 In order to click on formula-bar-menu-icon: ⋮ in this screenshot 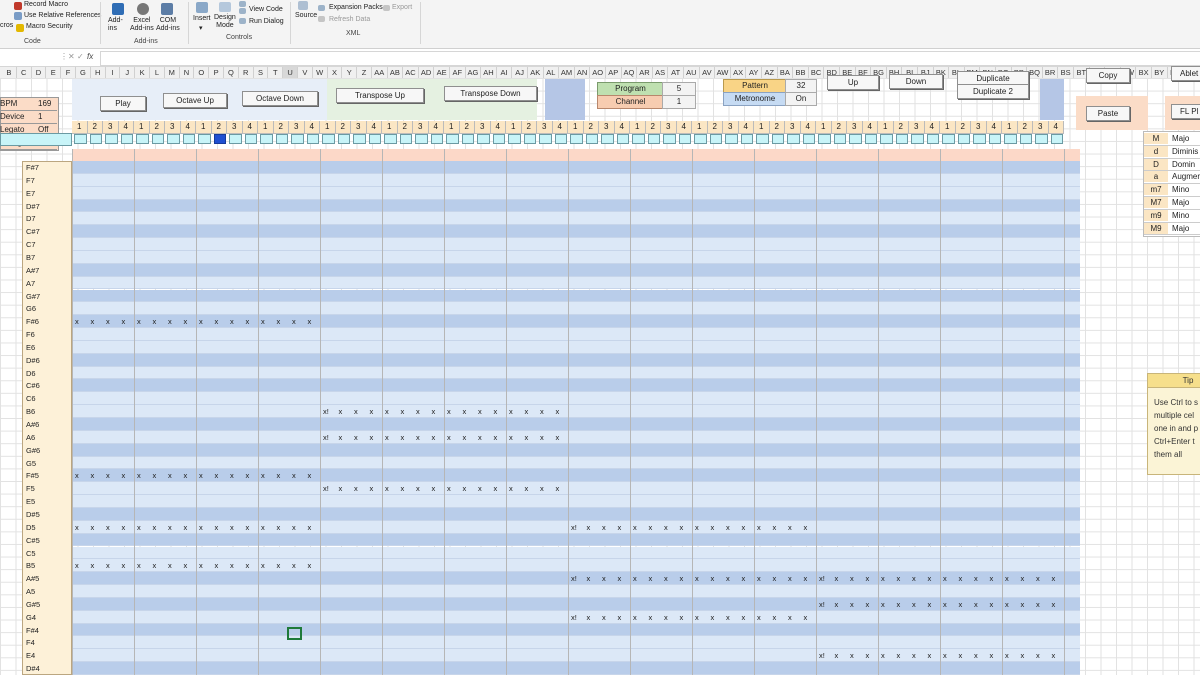, I will do `click(64, 56)`.